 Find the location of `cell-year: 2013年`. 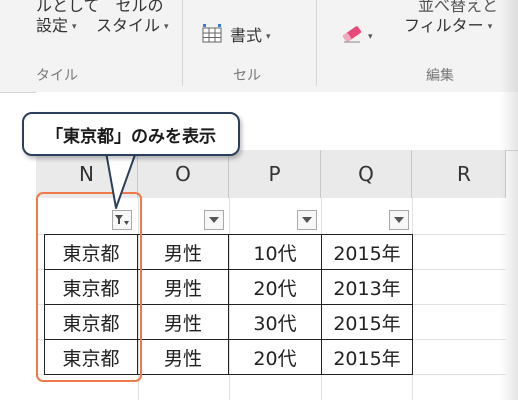

cell-year: 2013年 is located at coordinates (367, 287).